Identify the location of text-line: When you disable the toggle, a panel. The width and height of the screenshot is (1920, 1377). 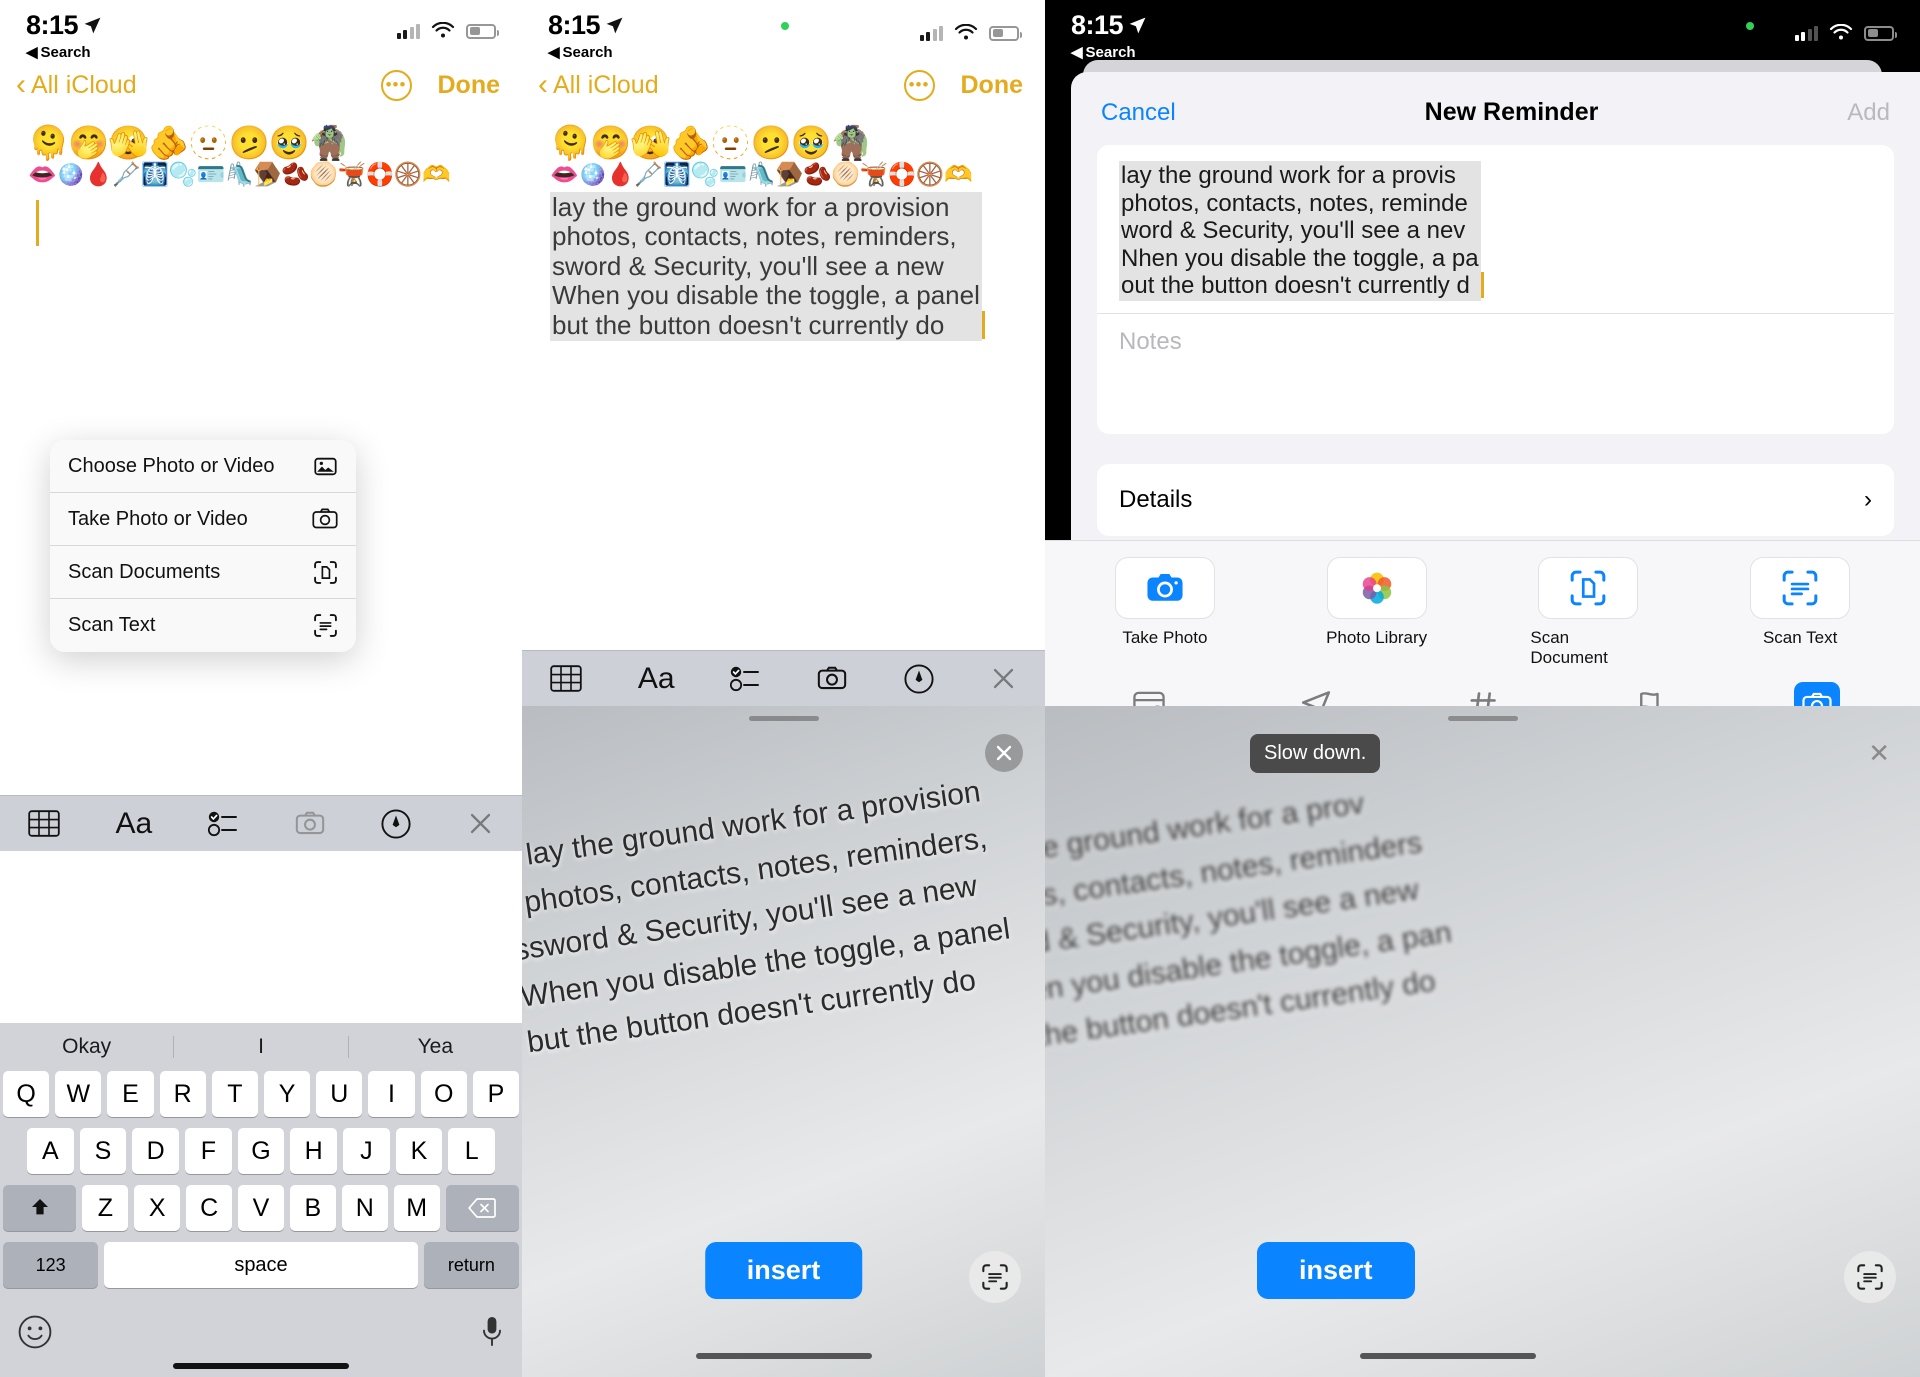
(766, 295).